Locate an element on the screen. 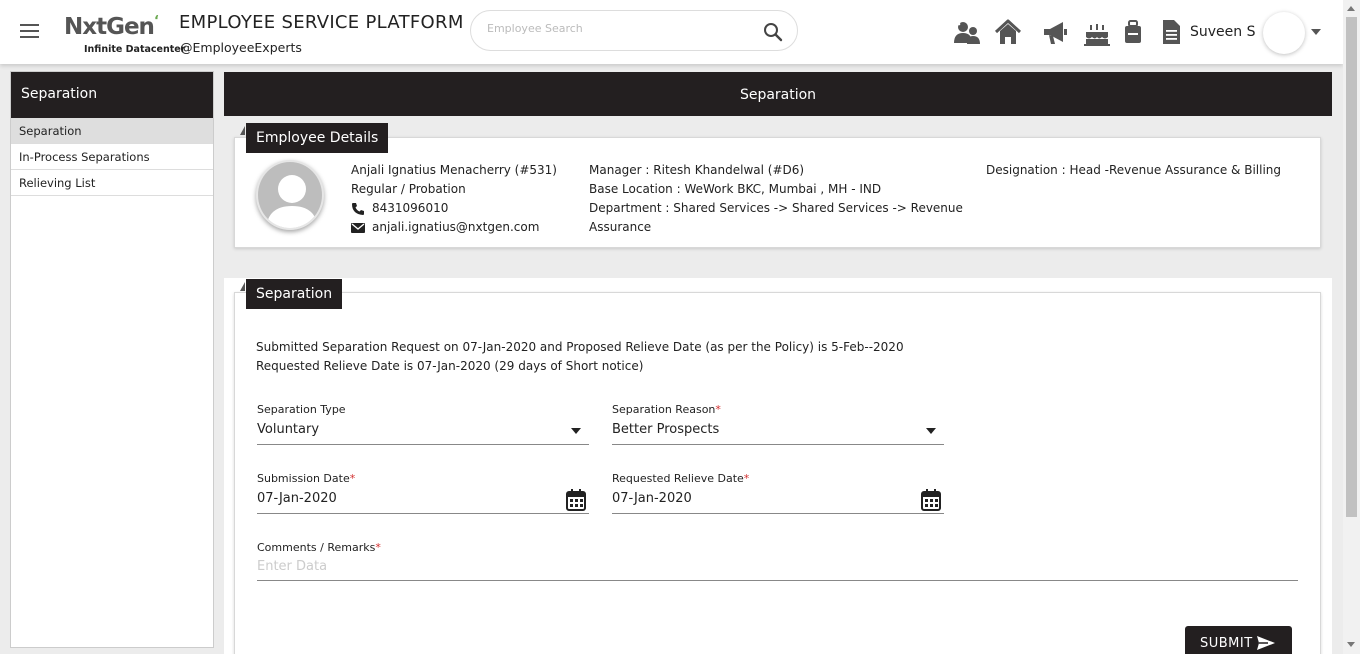  app-title: EMPLOYEE SERVICE PLATFORM is located at coordinates (321, 22).